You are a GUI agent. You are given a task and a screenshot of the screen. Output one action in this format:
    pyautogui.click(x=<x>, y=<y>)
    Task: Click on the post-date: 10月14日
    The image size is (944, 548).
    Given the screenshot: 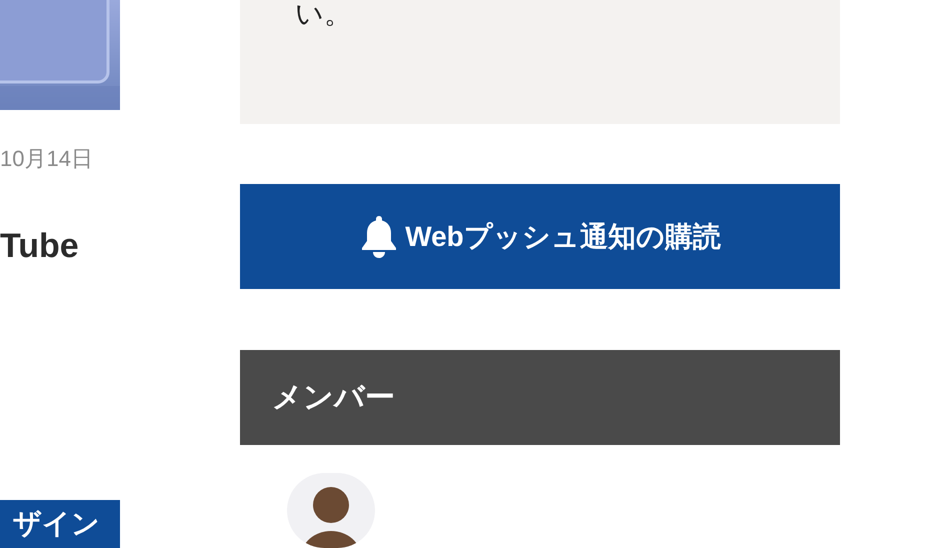 What is the action you would take?
    pyautogui.click(x=47, y=159)
    